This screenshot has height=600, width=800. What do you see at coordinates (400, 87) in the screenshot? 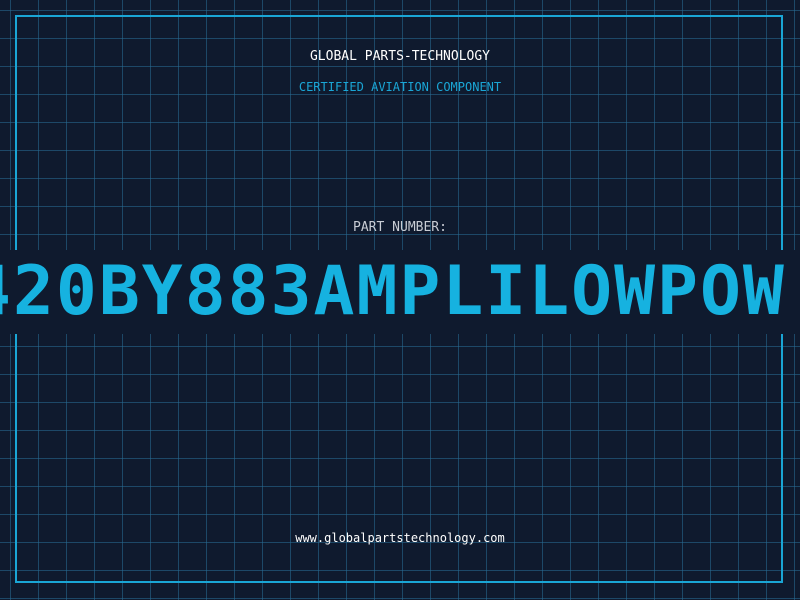
I see `brand-subtitle: CERTIFIED AVIATION COMPONENT` at bounding box center [400, 87].